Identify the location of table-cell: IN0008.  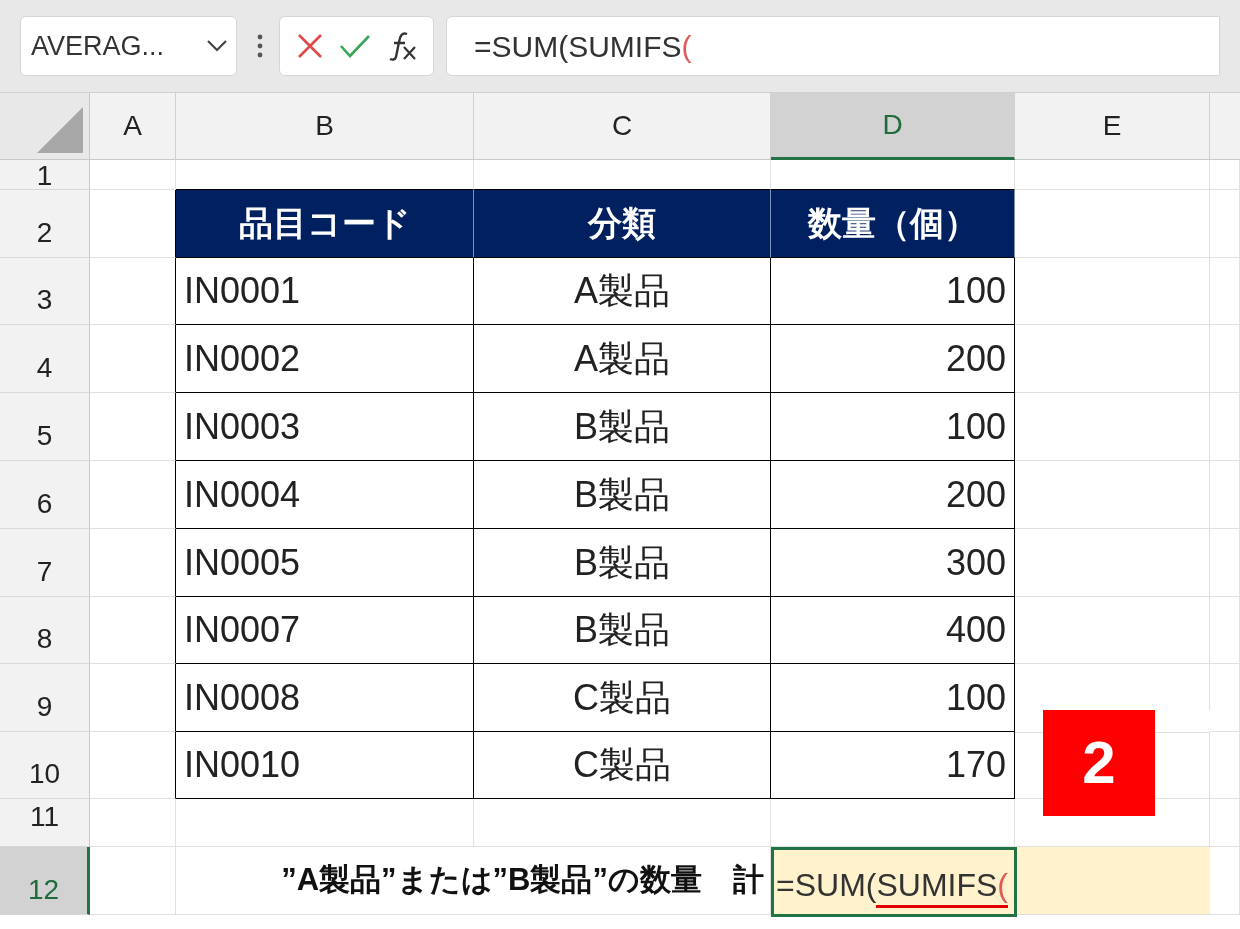
(325, 698).